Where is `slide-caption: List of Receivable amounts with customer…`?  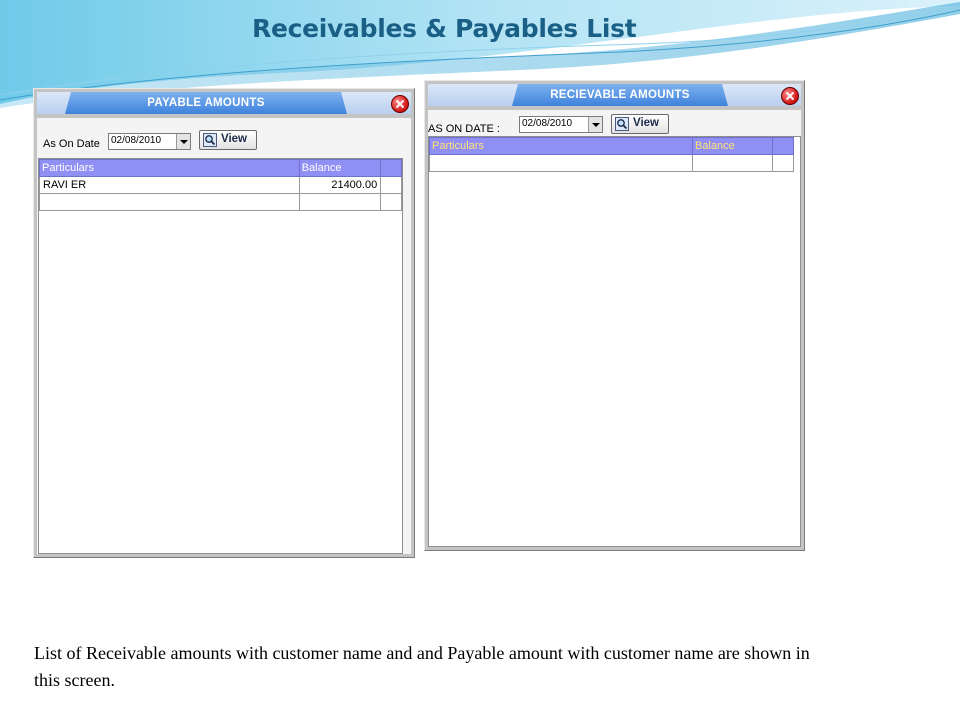
slide-caption: List of Receivable amounts with customer… is located at coordinates (422, 666).